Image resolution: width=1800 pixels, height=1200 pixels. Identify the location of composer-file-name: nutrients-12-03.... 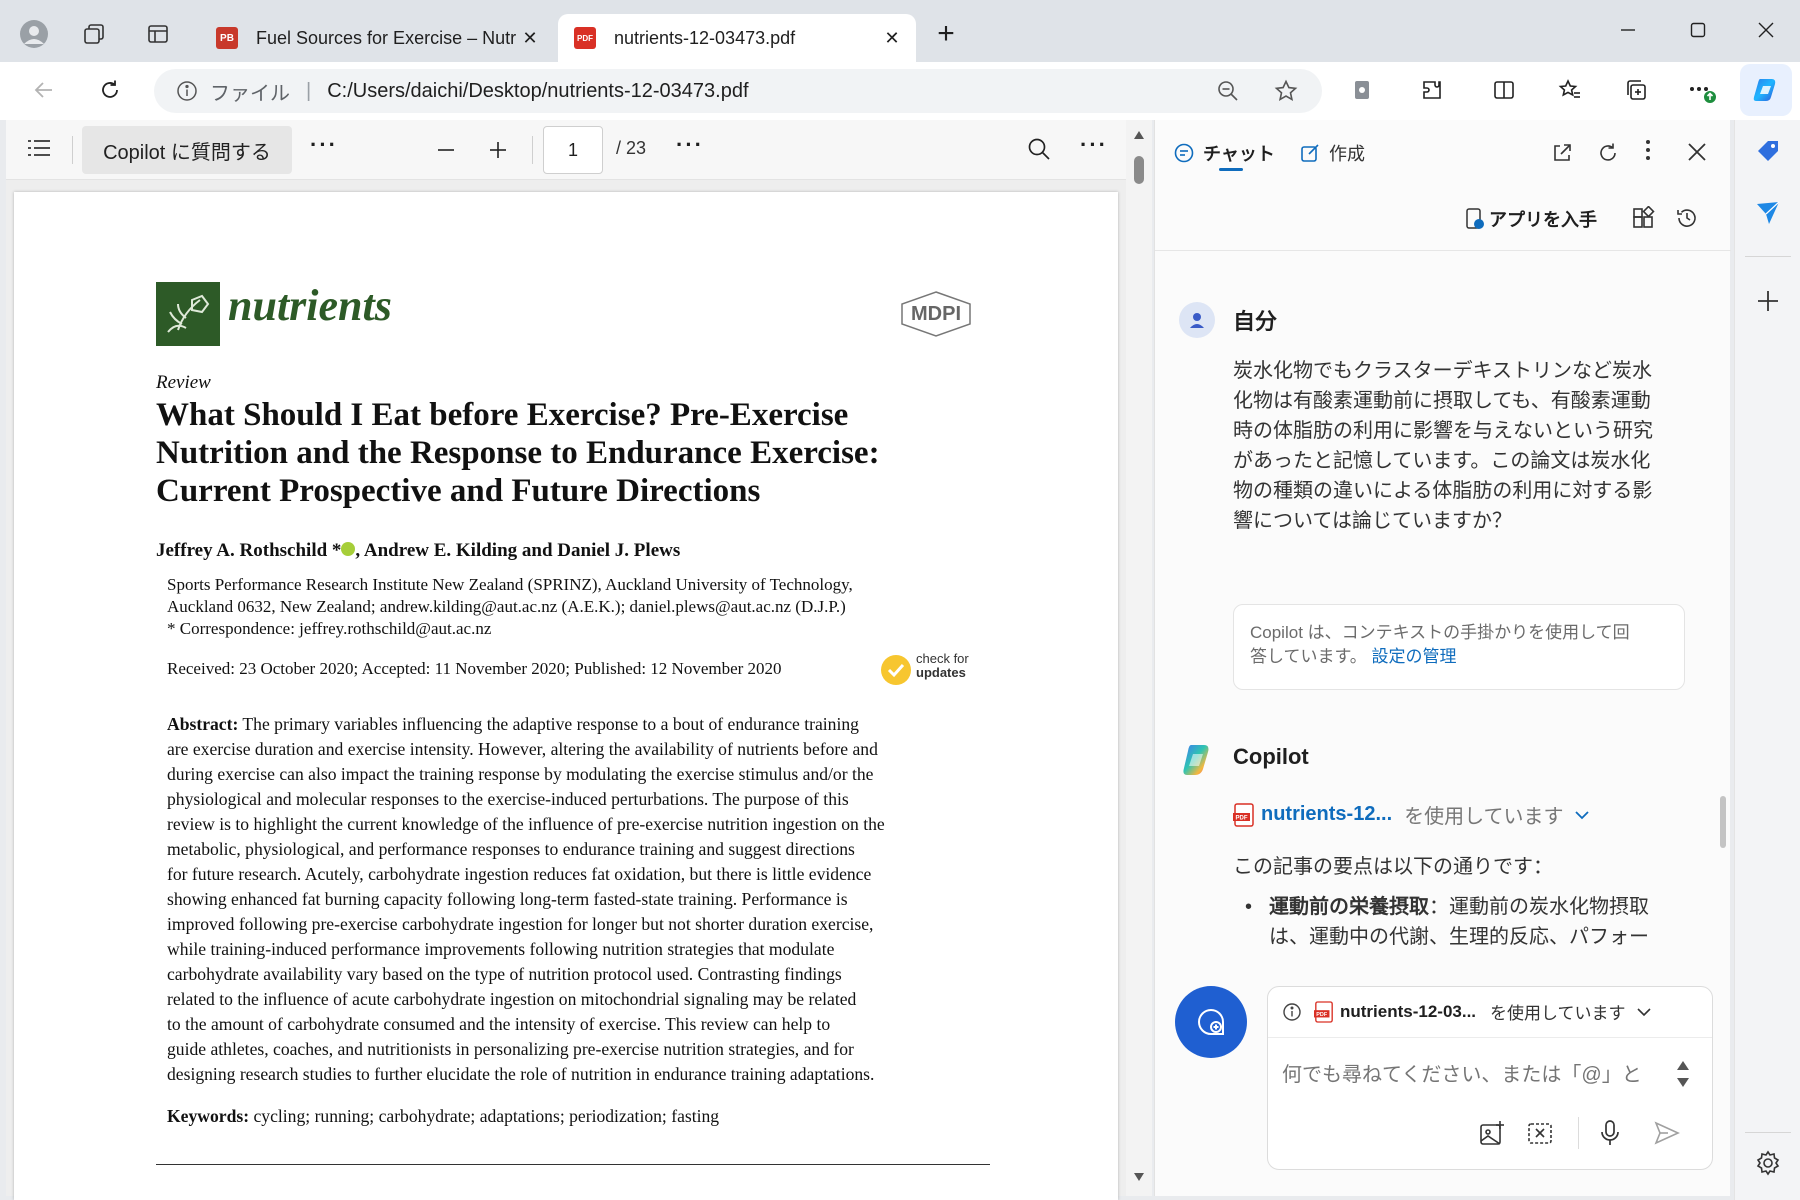
(1408, 1011).